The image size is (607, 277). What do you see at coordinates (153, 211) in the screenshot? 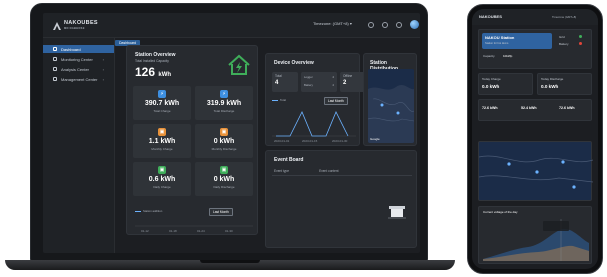
I see `legend-label: Station addition` at bounding box center [153, 211].